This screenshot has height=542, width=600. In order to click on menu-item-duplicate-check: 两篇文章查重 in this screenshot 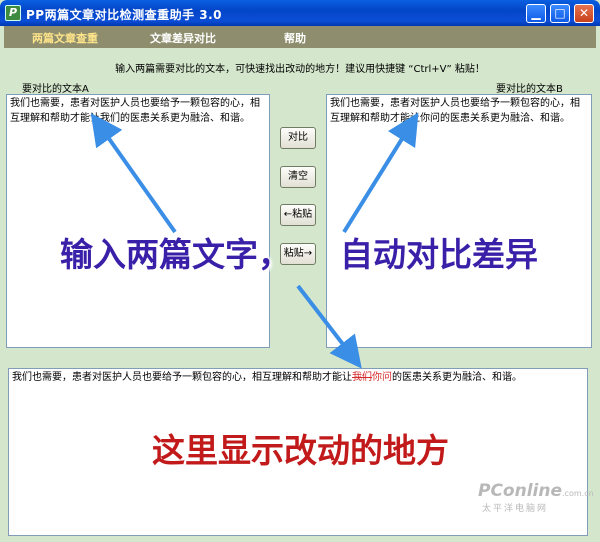, I will do `click(65, 38)`.